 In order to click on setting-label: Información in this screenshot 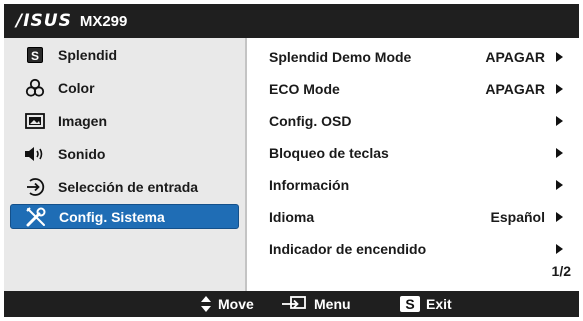, I will do `click(309, 185)`.